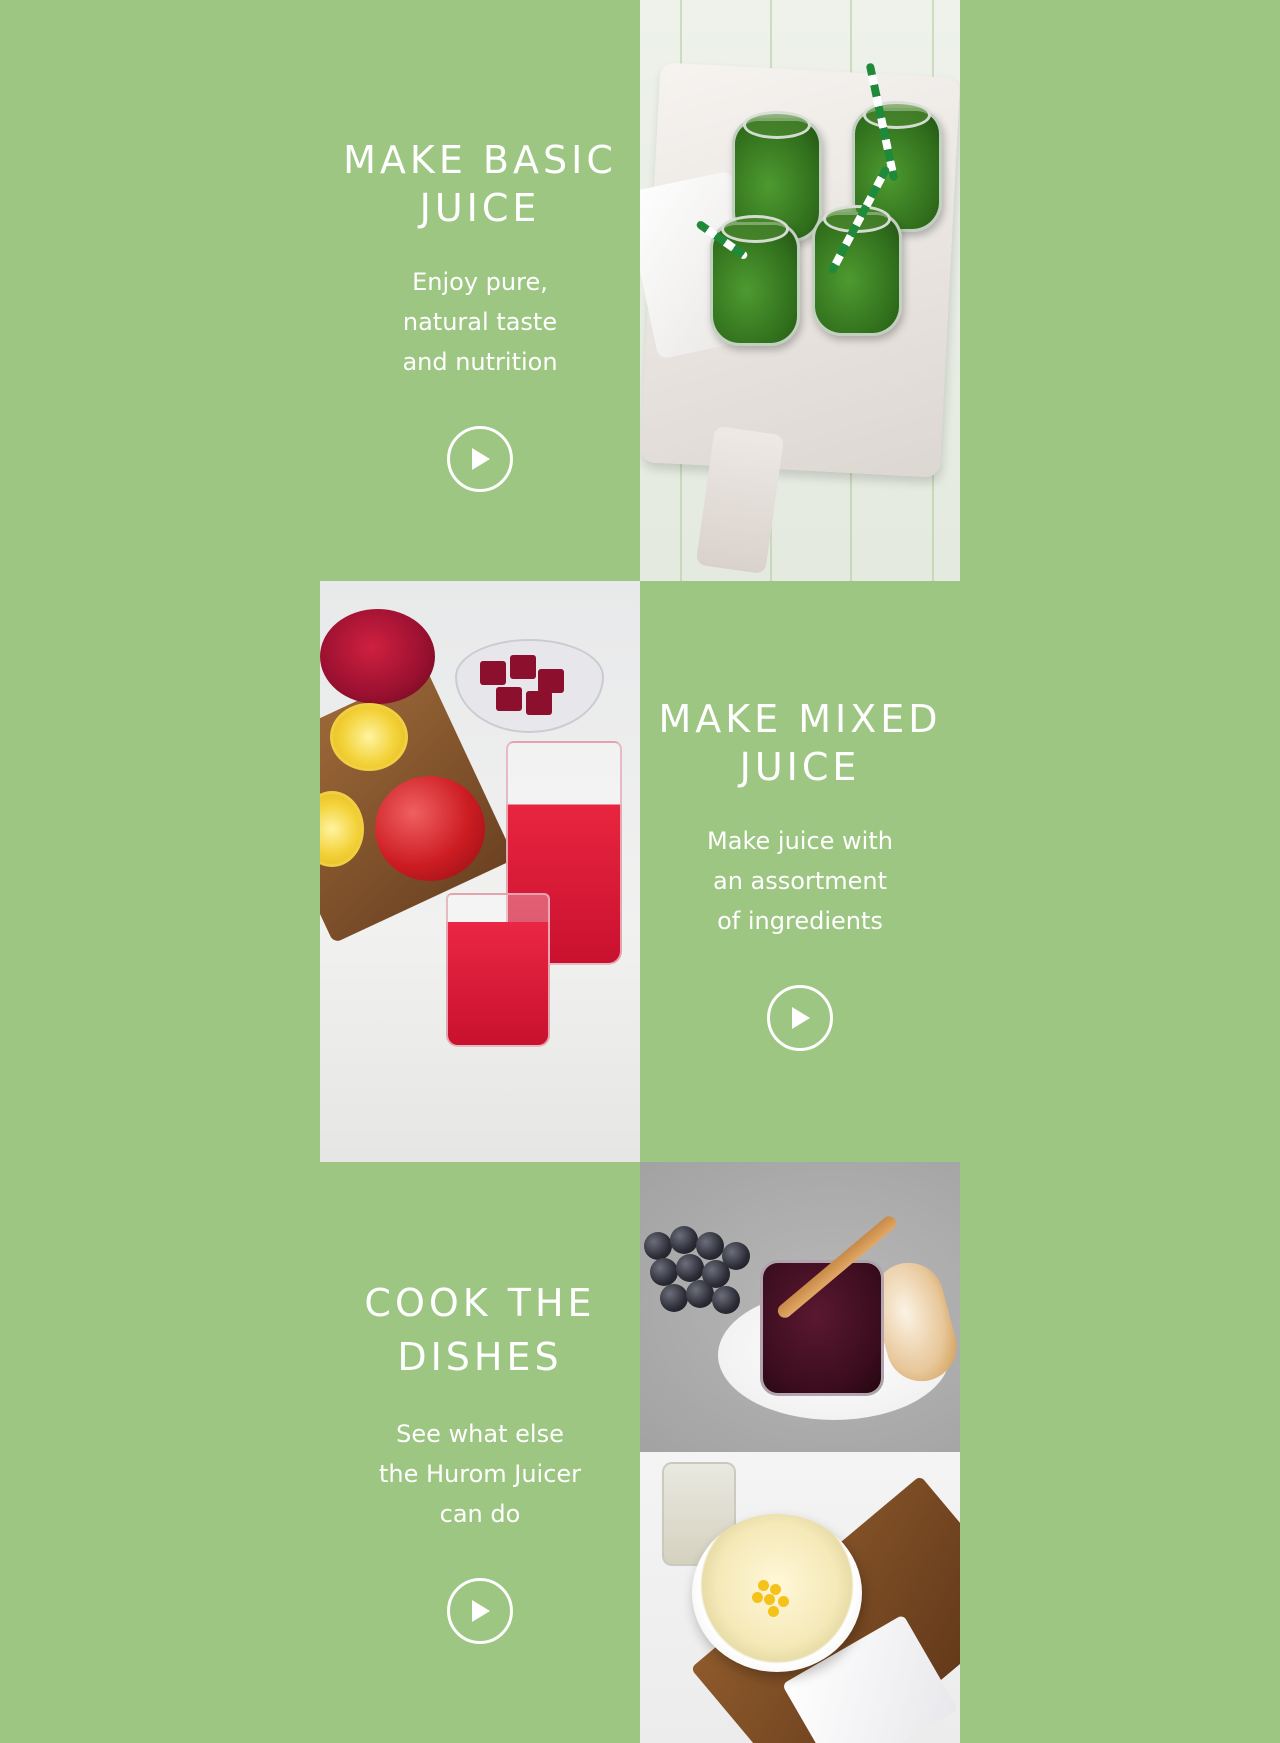 The height and width of the screenshot is (1743, 1280). What do you see at coordinates (480, 1434) in the screenshot?
I see `desc-line: See what else` at bounding box center [480, 1434].